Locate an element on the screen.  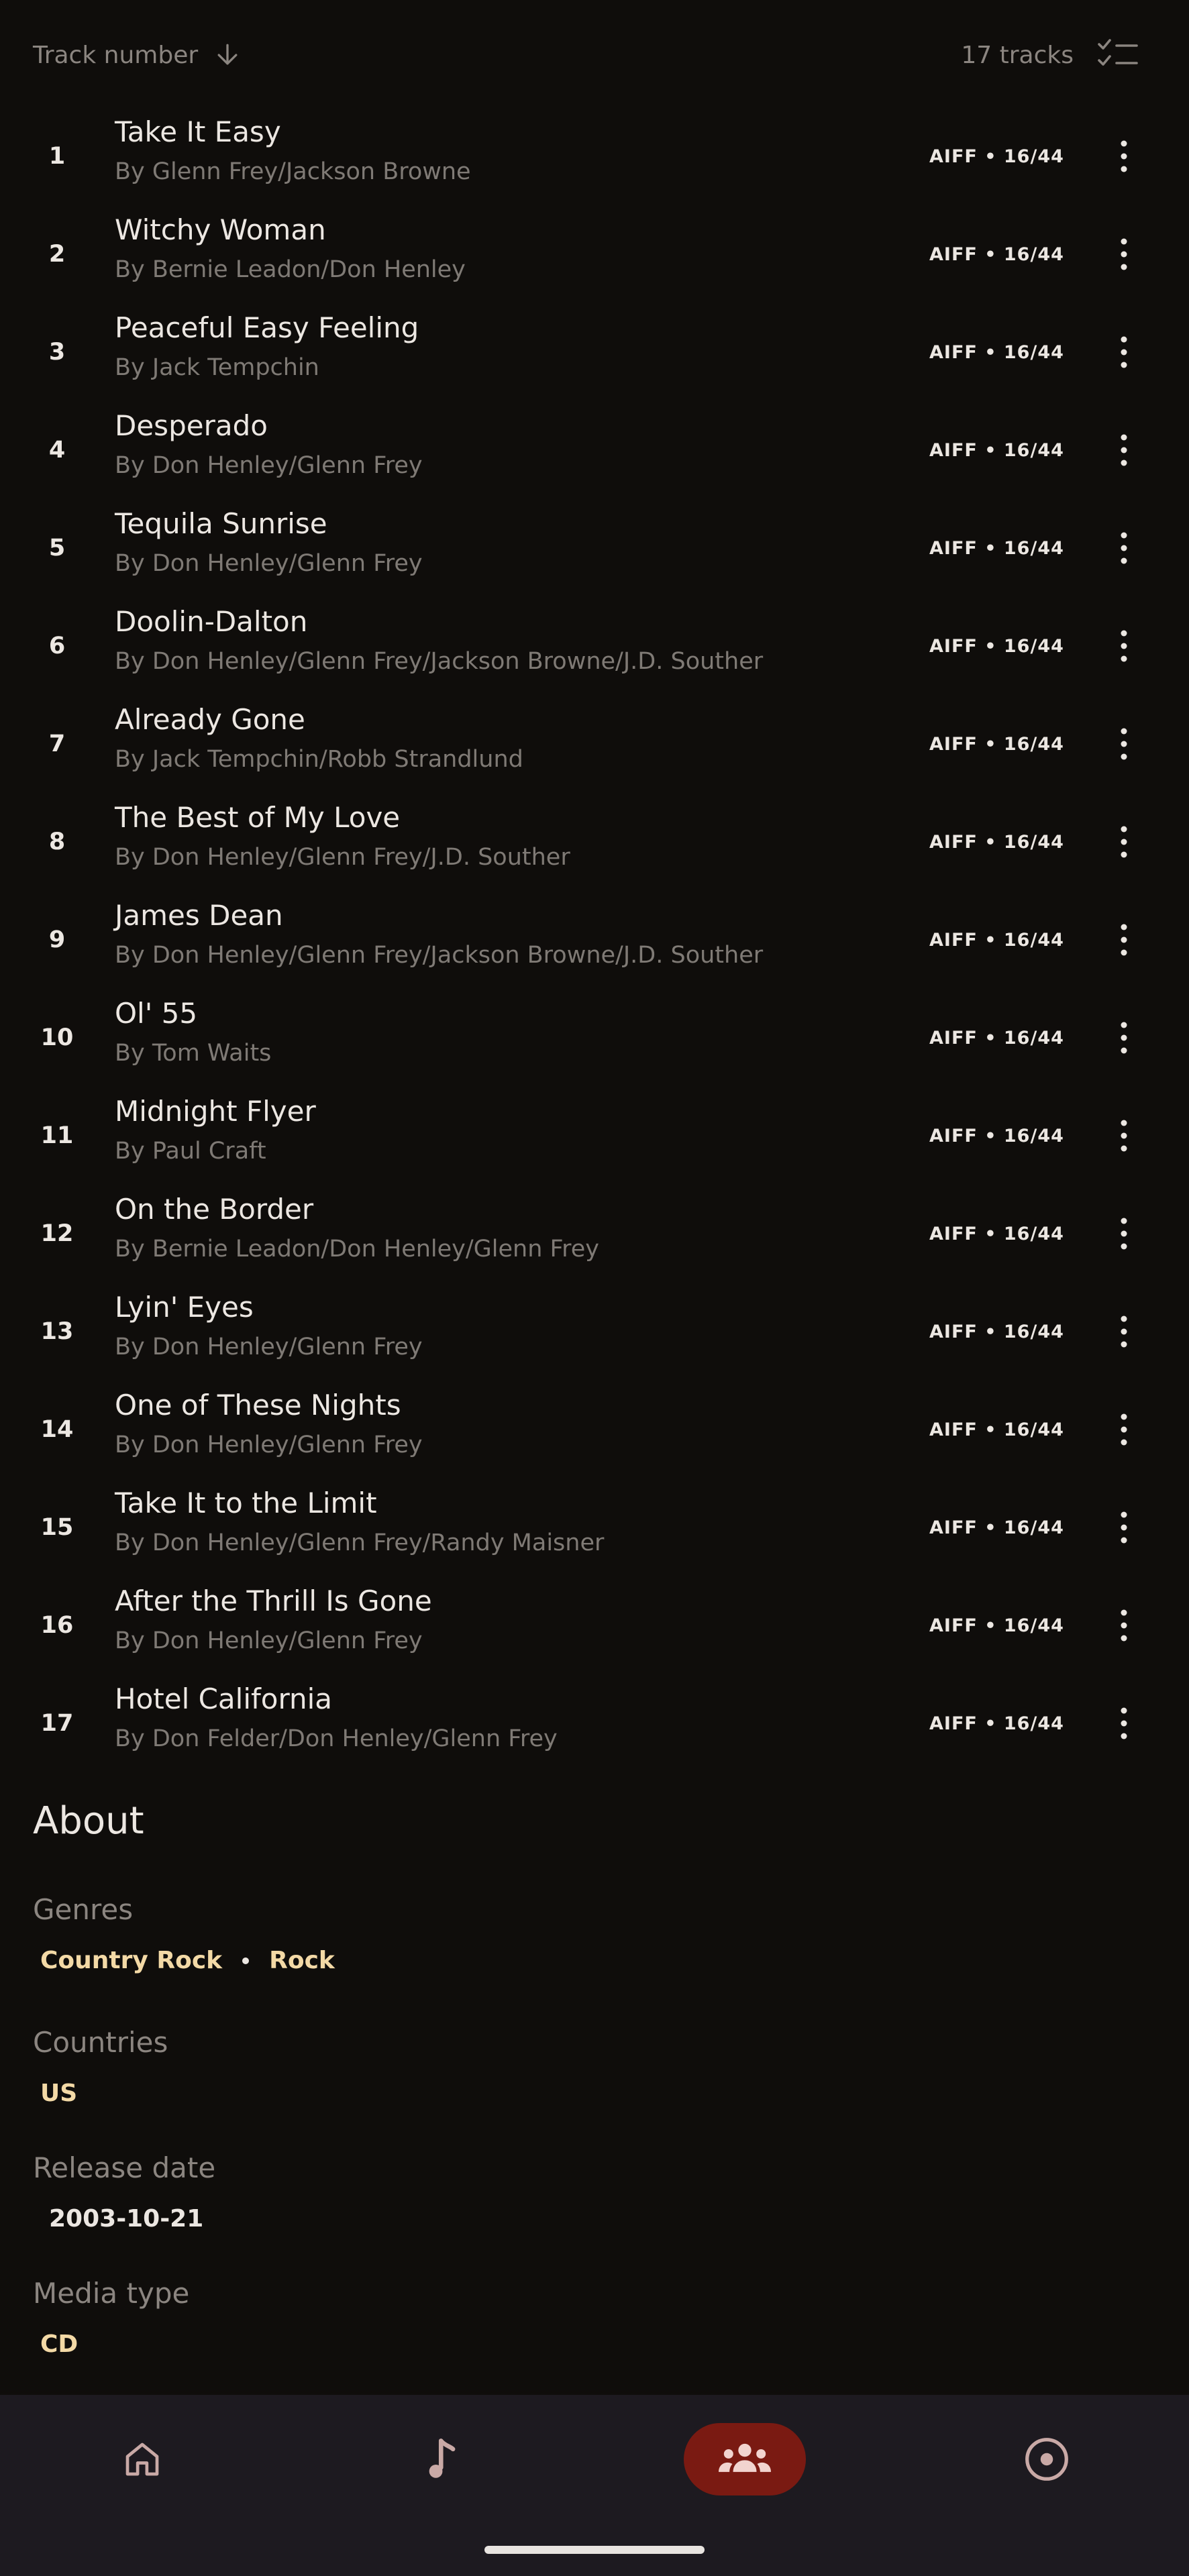
track-number: 4 is located at coordinates (57, 450).